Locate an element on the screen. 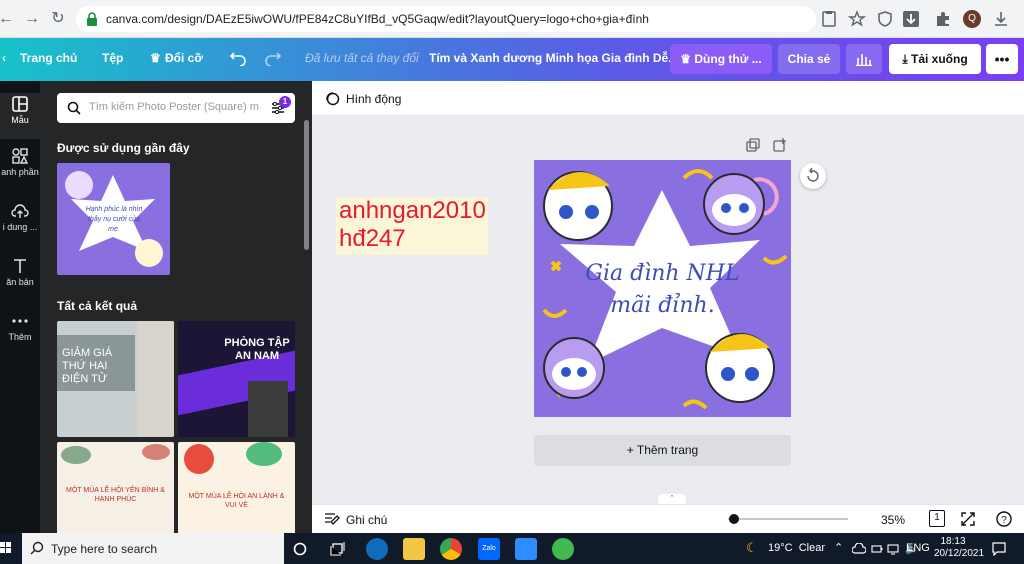 The width and height of the screenshot is (1024, 564). editor-footer: Ghi chú 35% 1 ? is located at coordinates (668, 518).